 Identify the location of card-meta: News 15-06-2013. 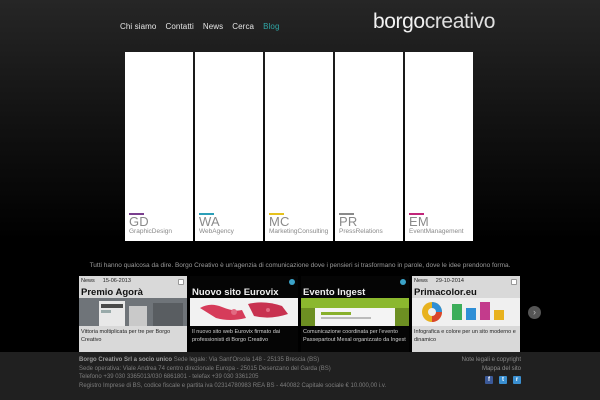
(110, 281).